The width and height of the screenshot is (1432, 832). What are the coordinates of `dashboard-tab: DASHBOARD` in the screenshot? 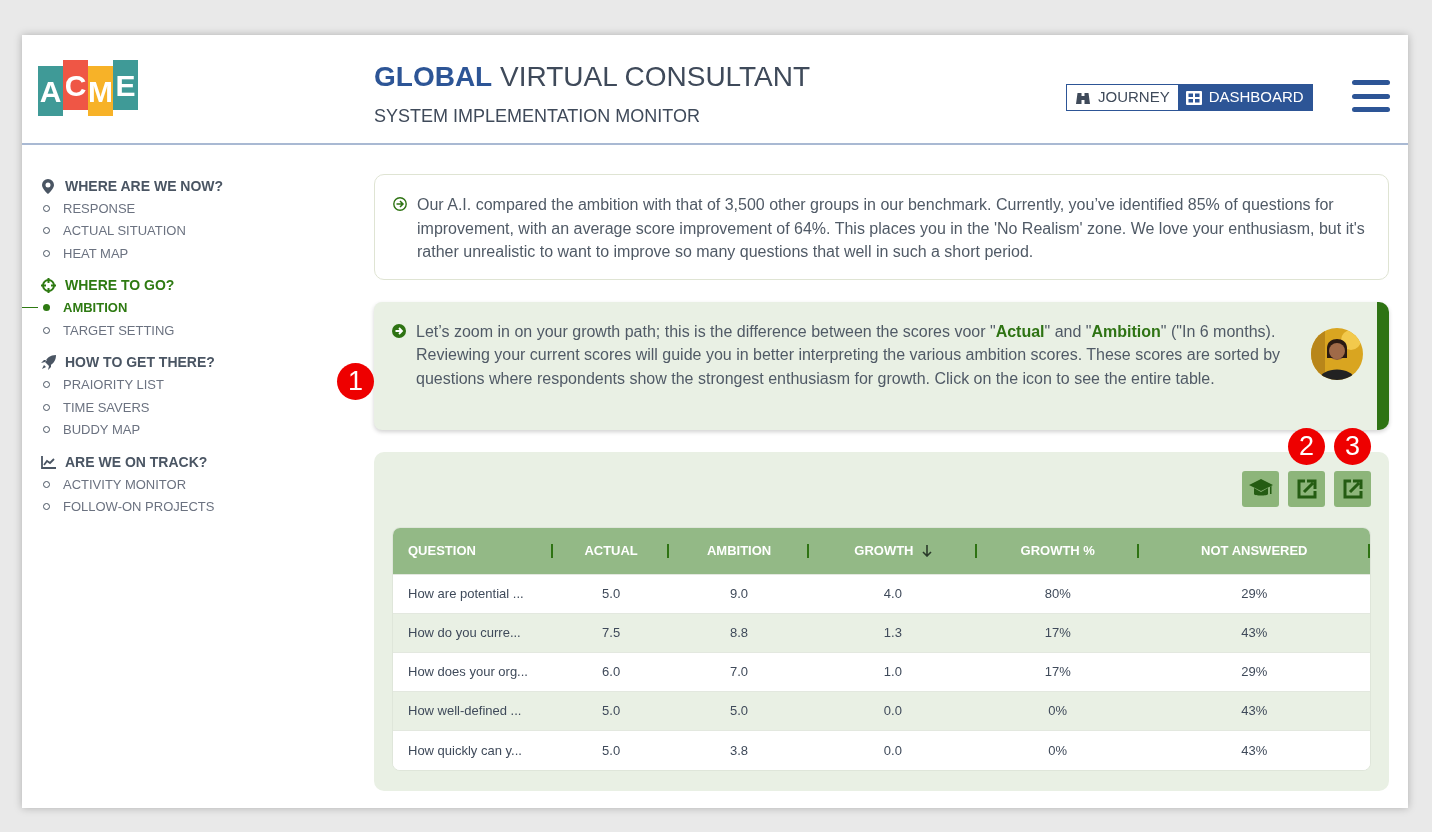 It's located at (1244, 97).